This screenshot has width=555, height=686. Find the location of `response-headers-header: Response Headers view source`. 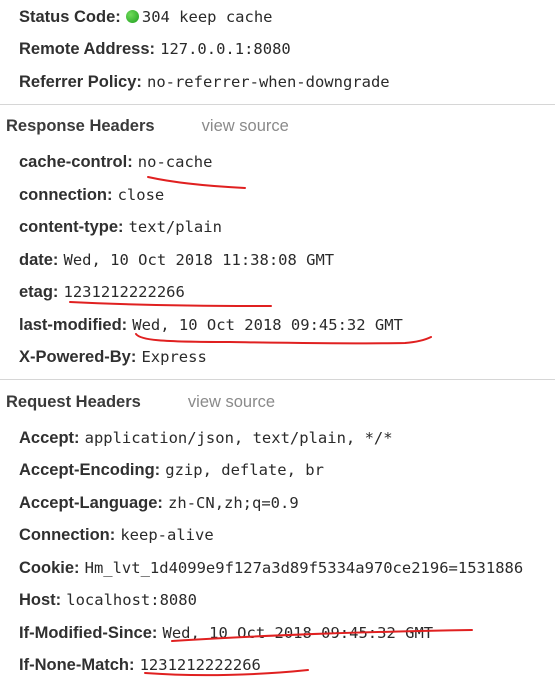

response-headers-header: Response Headers view source is located at coordinates (147, 126).